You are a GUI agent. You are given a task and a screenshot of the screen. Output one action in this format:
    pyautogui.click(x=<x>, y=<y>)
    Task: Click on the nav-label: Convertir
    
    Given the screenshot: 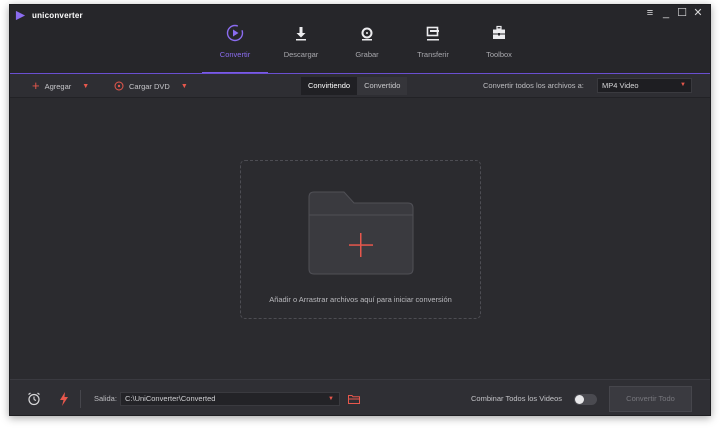 What is the action you would take?
    pyautogui.click(x=235, y=54)
    